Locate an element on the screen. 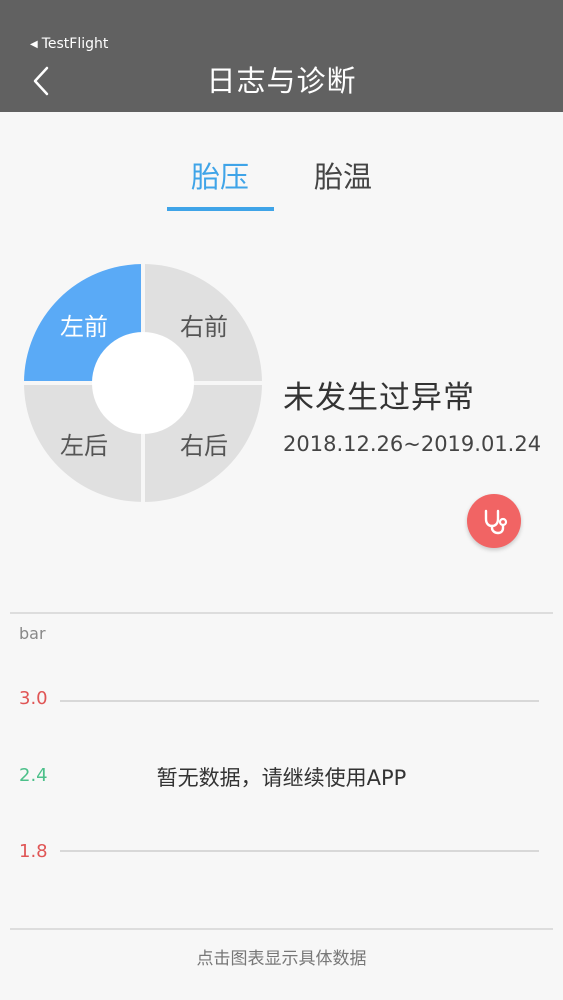 The image size is (563, 1000). back-app-label: TestFlight is located at coordinates (75, 44).